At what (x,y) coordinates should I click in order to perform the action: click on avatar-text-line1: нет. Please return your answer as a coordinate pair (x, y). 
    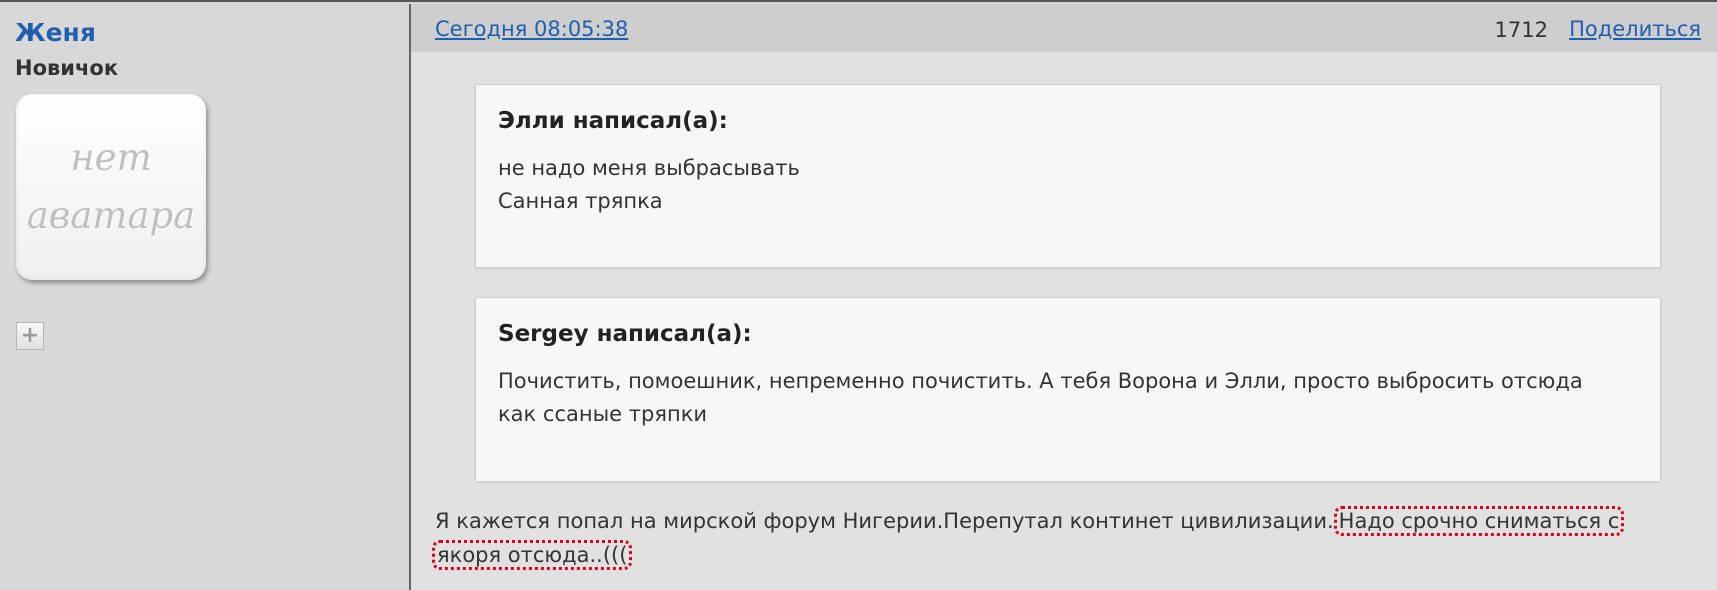
    Looking at the image, I should click on (111, 157).